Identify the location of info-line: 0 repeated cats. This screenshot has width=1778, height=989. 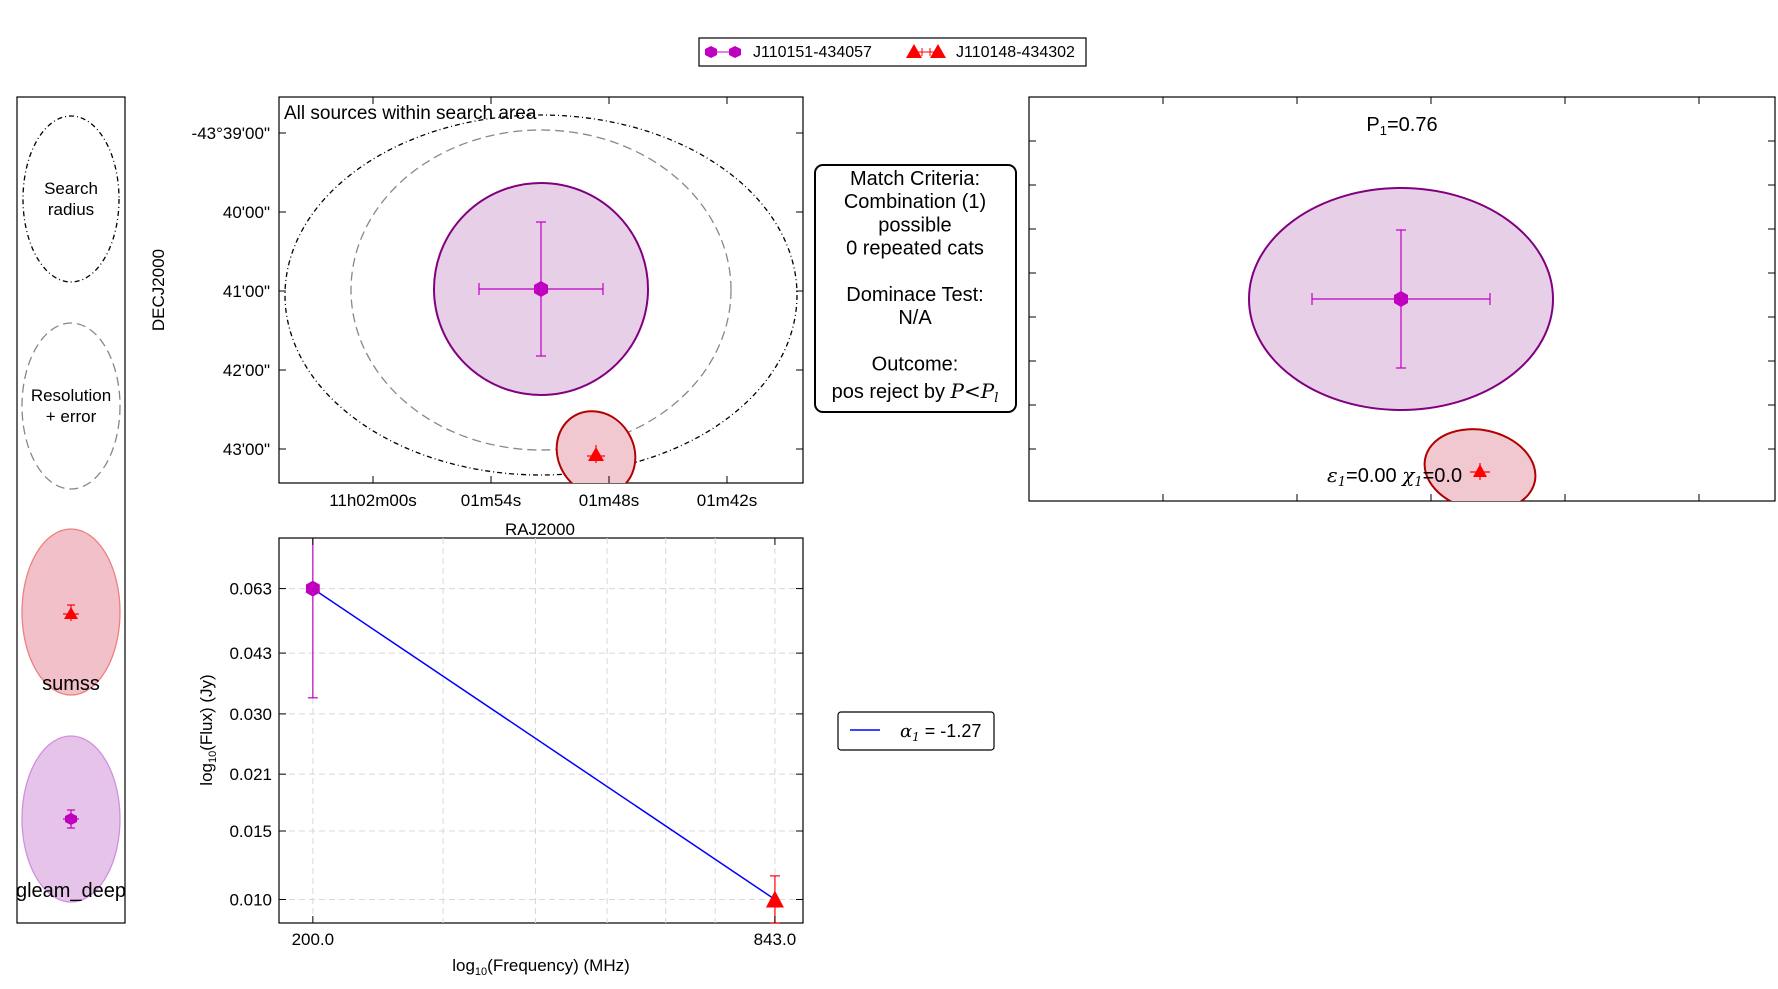
(915, 249).